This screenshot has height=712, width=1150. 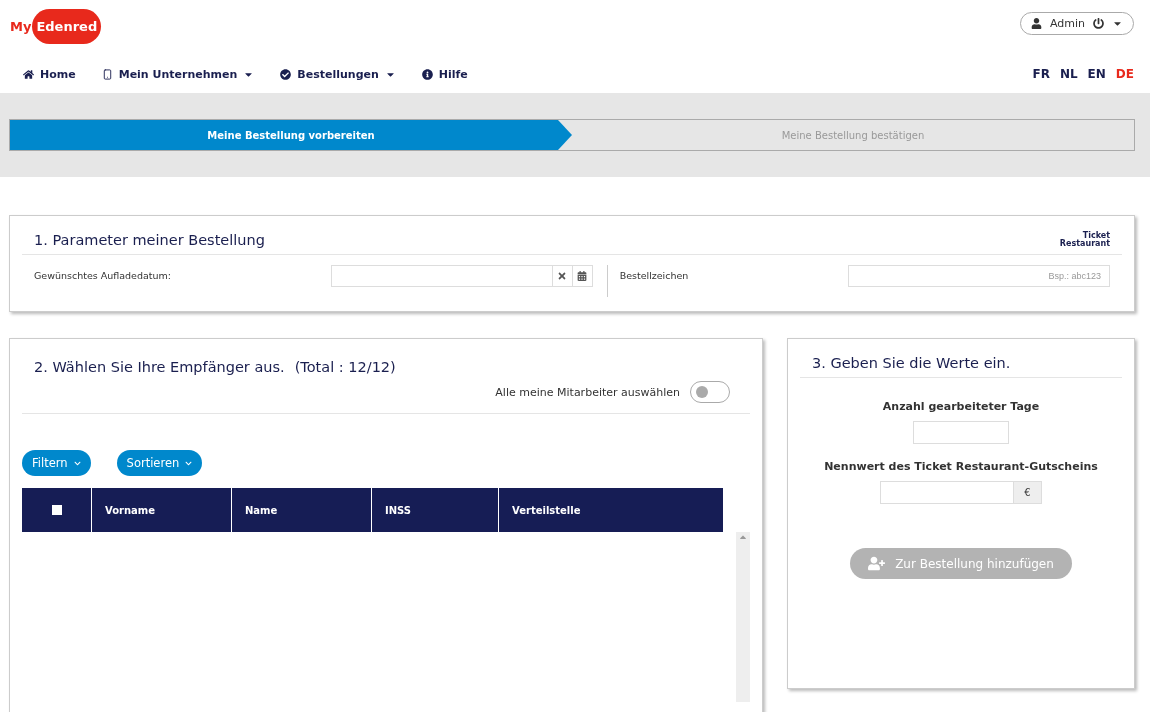 What do you see at coordinates (435, 510) in the screenshot?
I see `column-header: INSS` at bounding box center [435, 510].